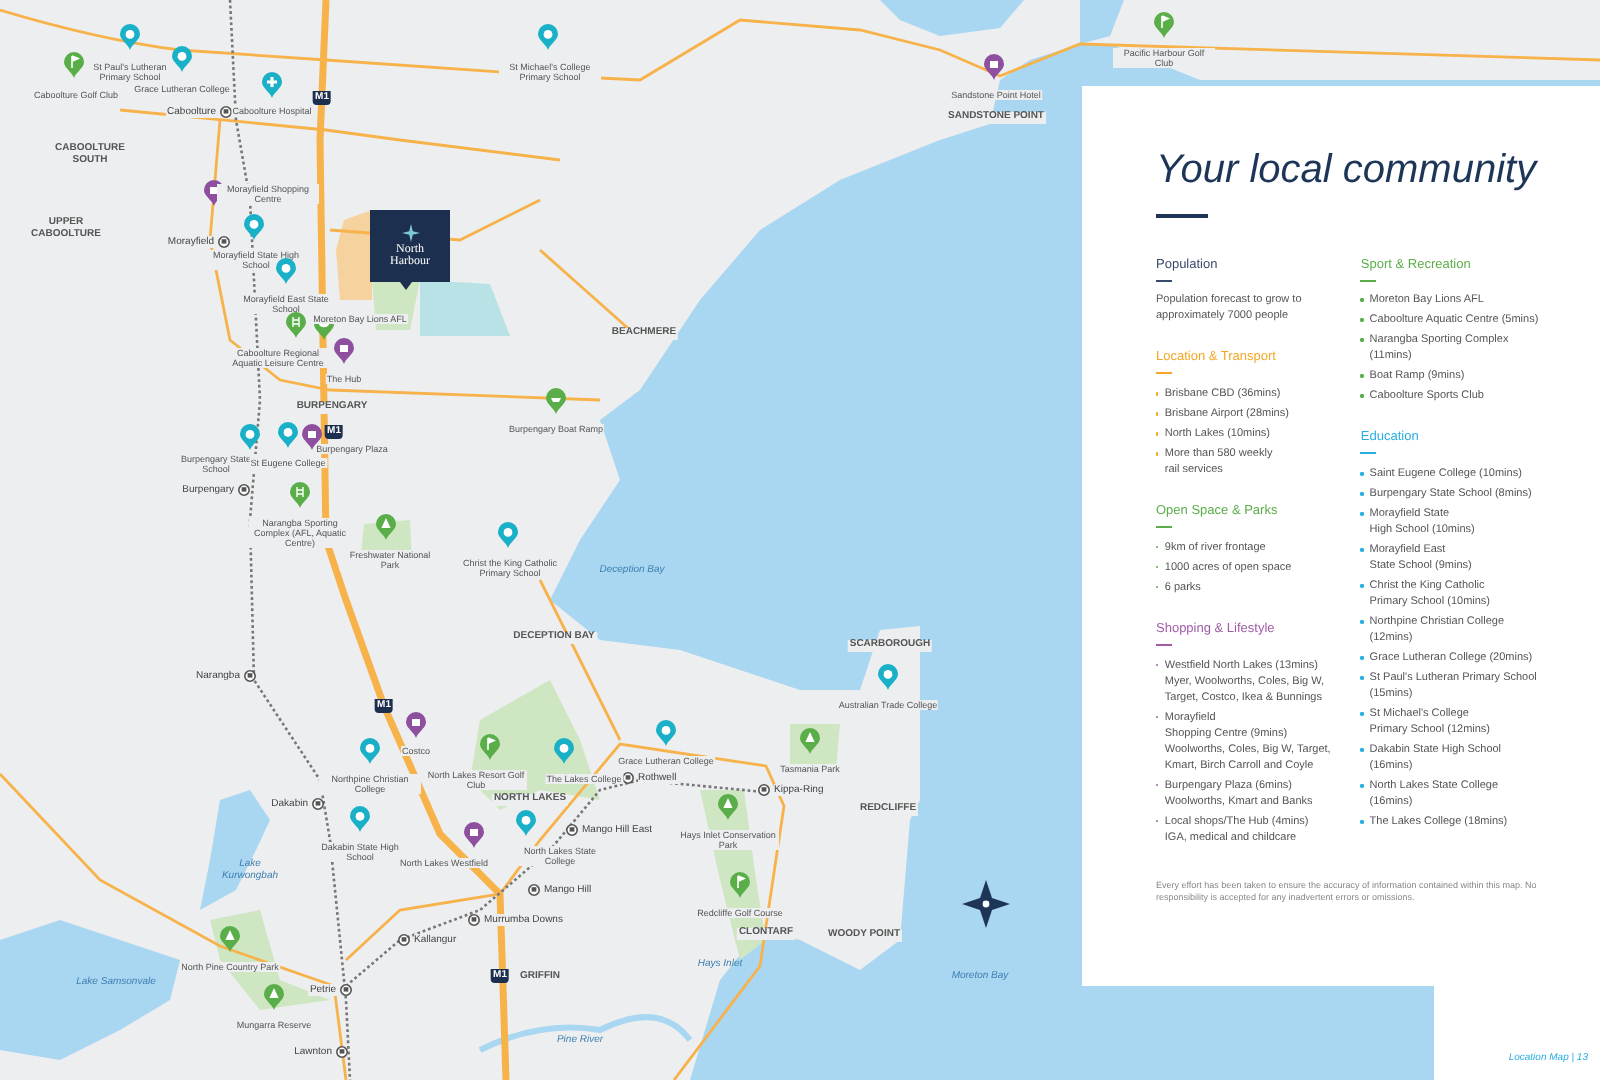 Image resolution: width=1600 pixels, height=1080 pixels. Describe the element at coordinates (952, 18) in the screenshot. I see `sea` at that location.